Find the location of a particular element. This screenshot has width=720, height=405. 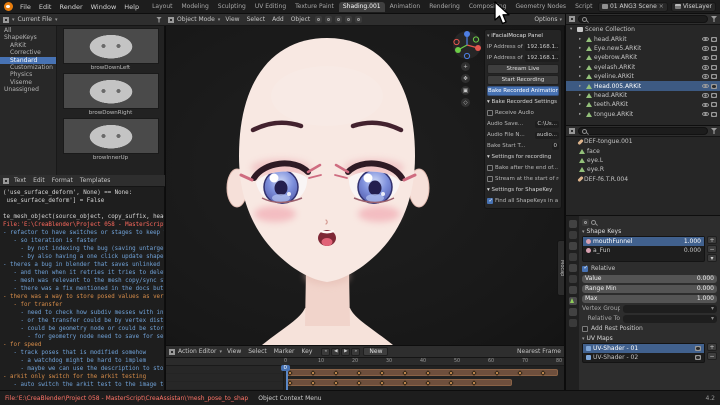

panel-section-bake-recorded-settings: ▾ Bake Recorded Settings is located at coordinates (523, 102).